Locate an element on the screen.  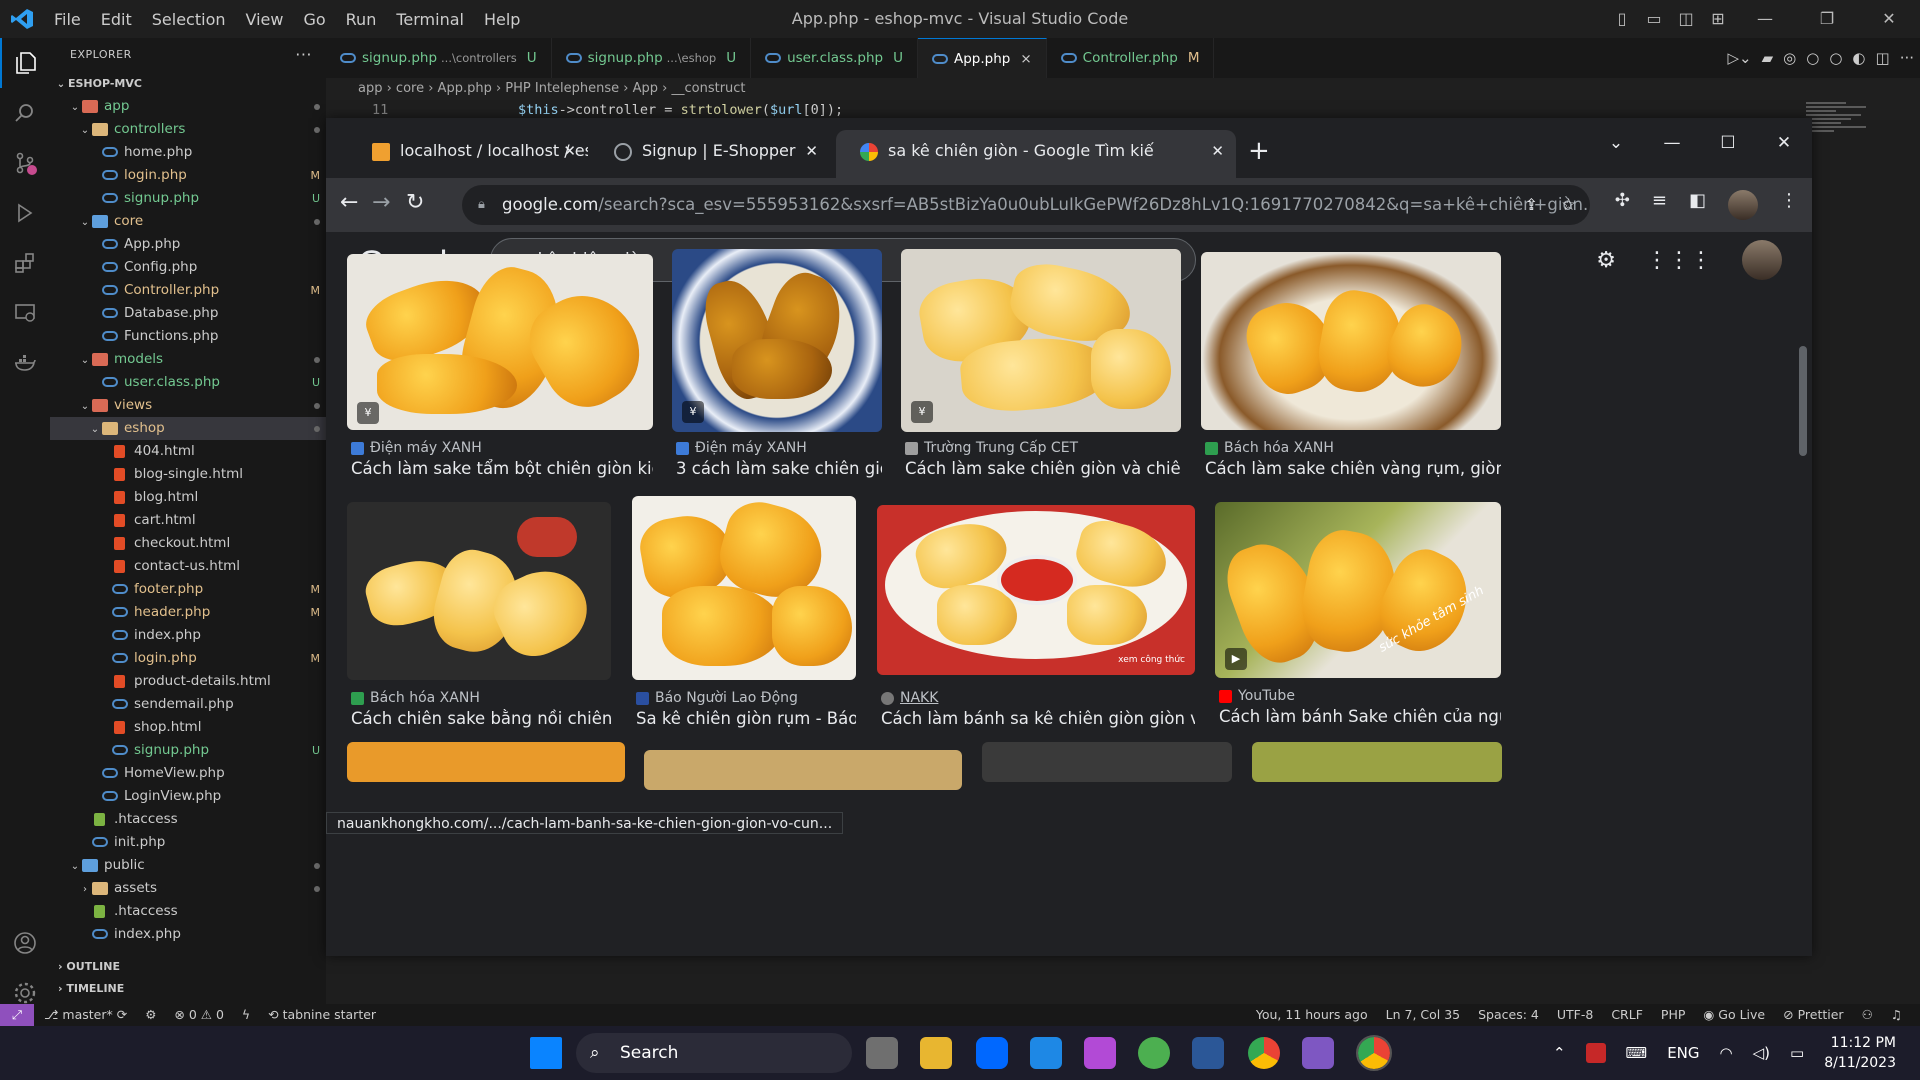
extensions-icon is located at coordinates (25, 263).